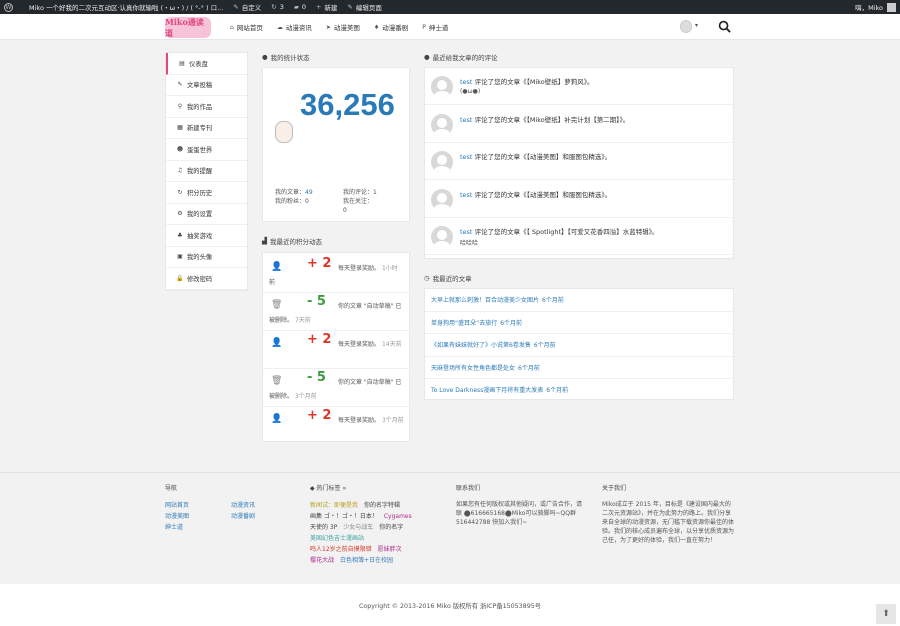 The height and width of the screenshot is (626, 900). What do you see at coordinates (246, 27) in the screenshot?
I see `nav-item-0: ⌂ 网站首页` at bounding box center [246, 27].